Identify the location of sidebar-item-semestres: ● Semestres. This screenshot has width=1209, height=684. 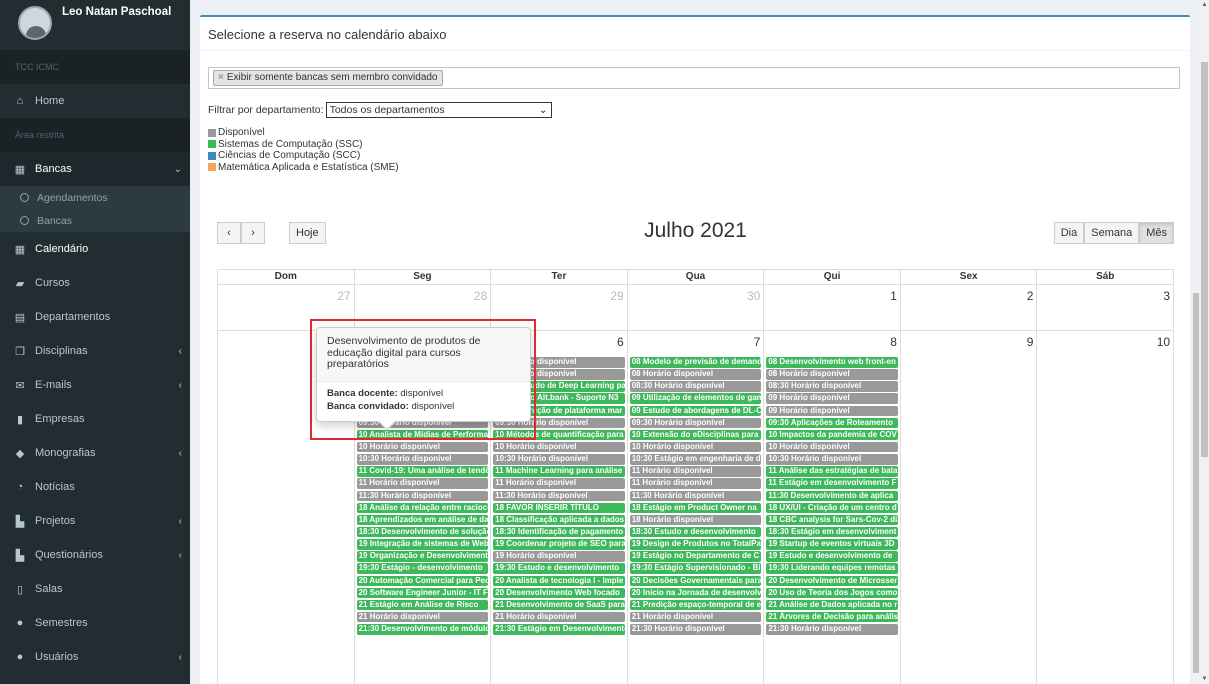
(95, 623).